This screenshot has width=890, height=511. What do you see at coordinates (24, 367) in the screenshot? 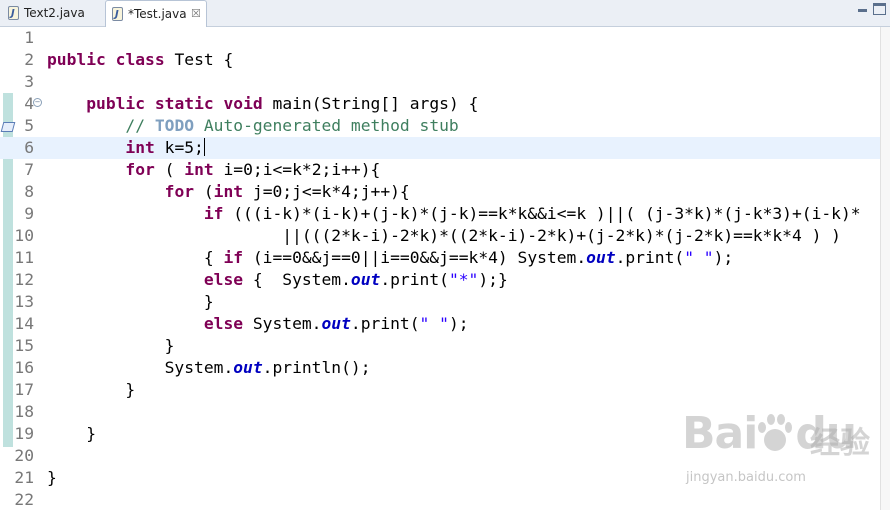
I see `line-number: 16` at bounding box center [24, 367].